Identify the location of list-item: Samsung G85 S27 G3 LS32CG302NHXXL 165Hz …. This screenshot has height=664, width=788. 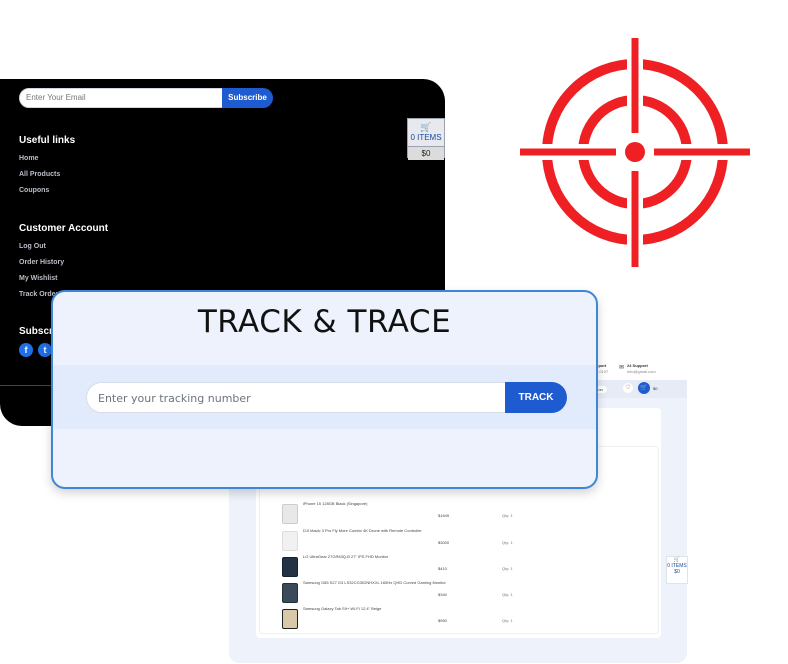
(459, 593).